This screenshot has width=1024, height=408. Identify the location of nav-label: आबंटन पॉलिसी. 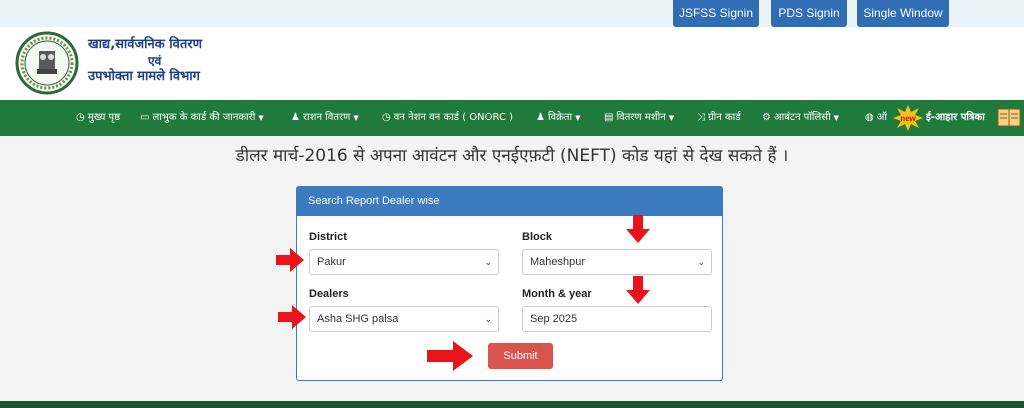
(802, 117).